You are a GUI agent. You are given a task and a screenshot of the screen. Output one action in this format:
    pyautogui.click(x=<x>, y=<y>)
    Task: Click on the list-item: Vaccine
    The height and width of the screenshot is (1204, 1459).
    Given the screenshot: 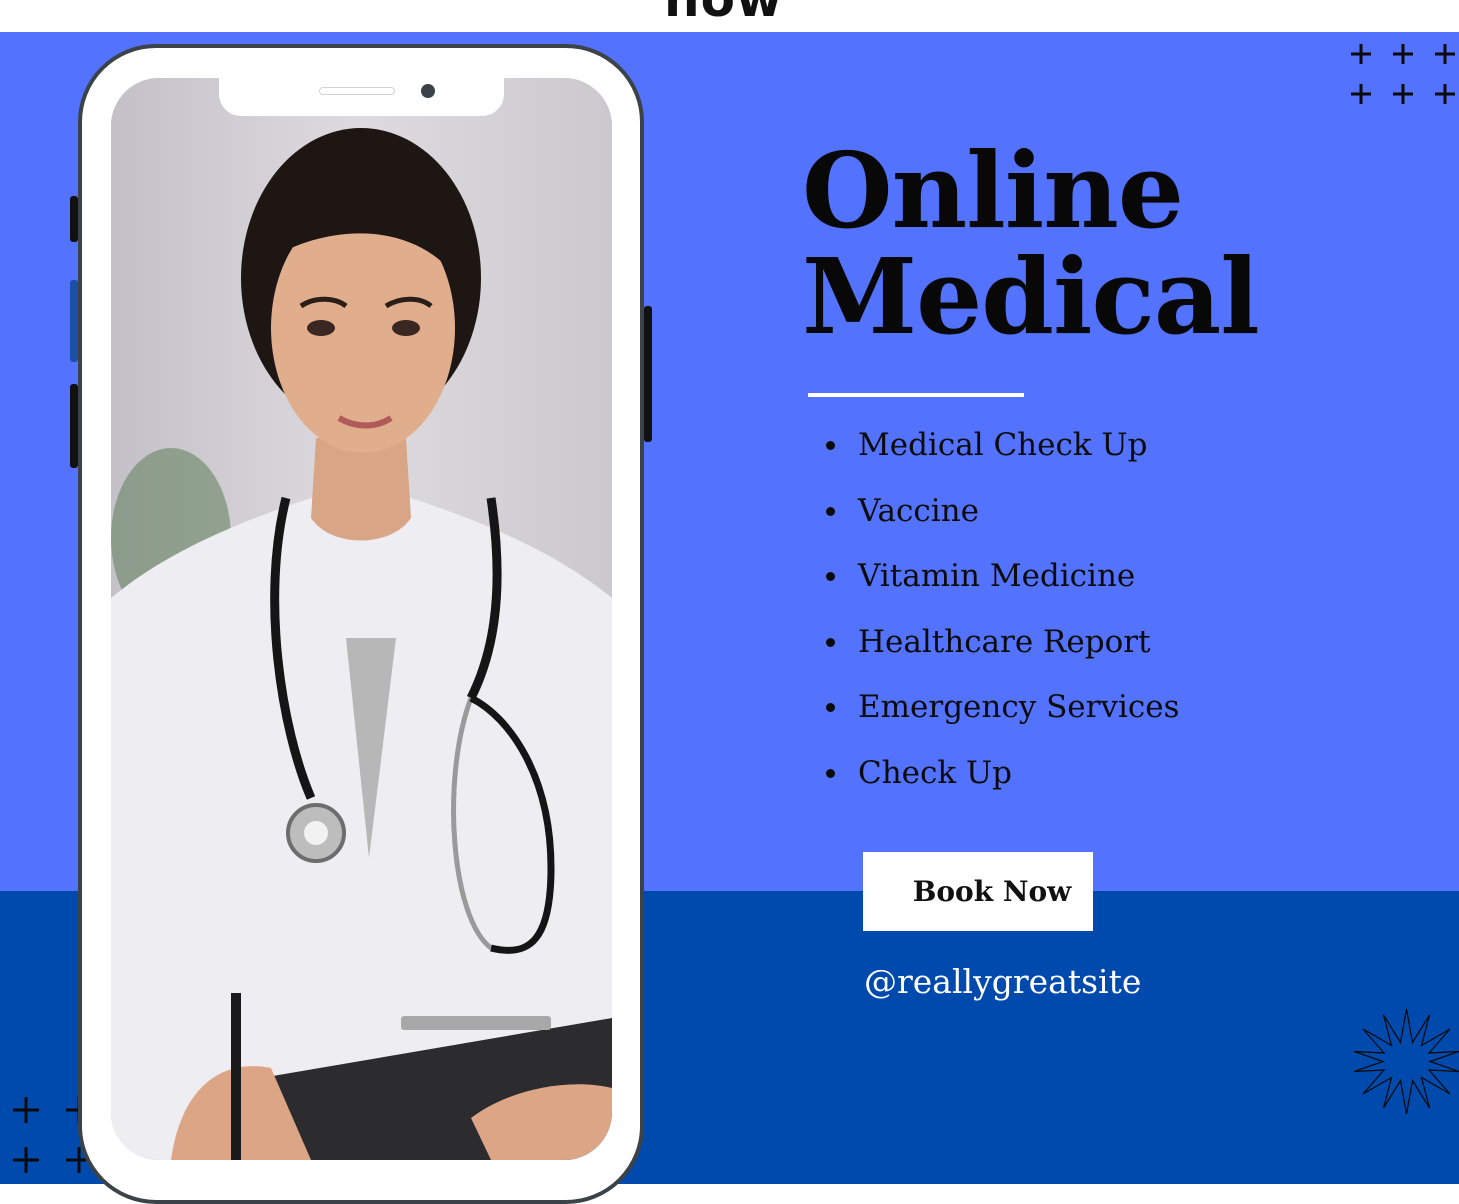 What is the action you would take?
    pyautogui.click(x=1003, y=517)
    